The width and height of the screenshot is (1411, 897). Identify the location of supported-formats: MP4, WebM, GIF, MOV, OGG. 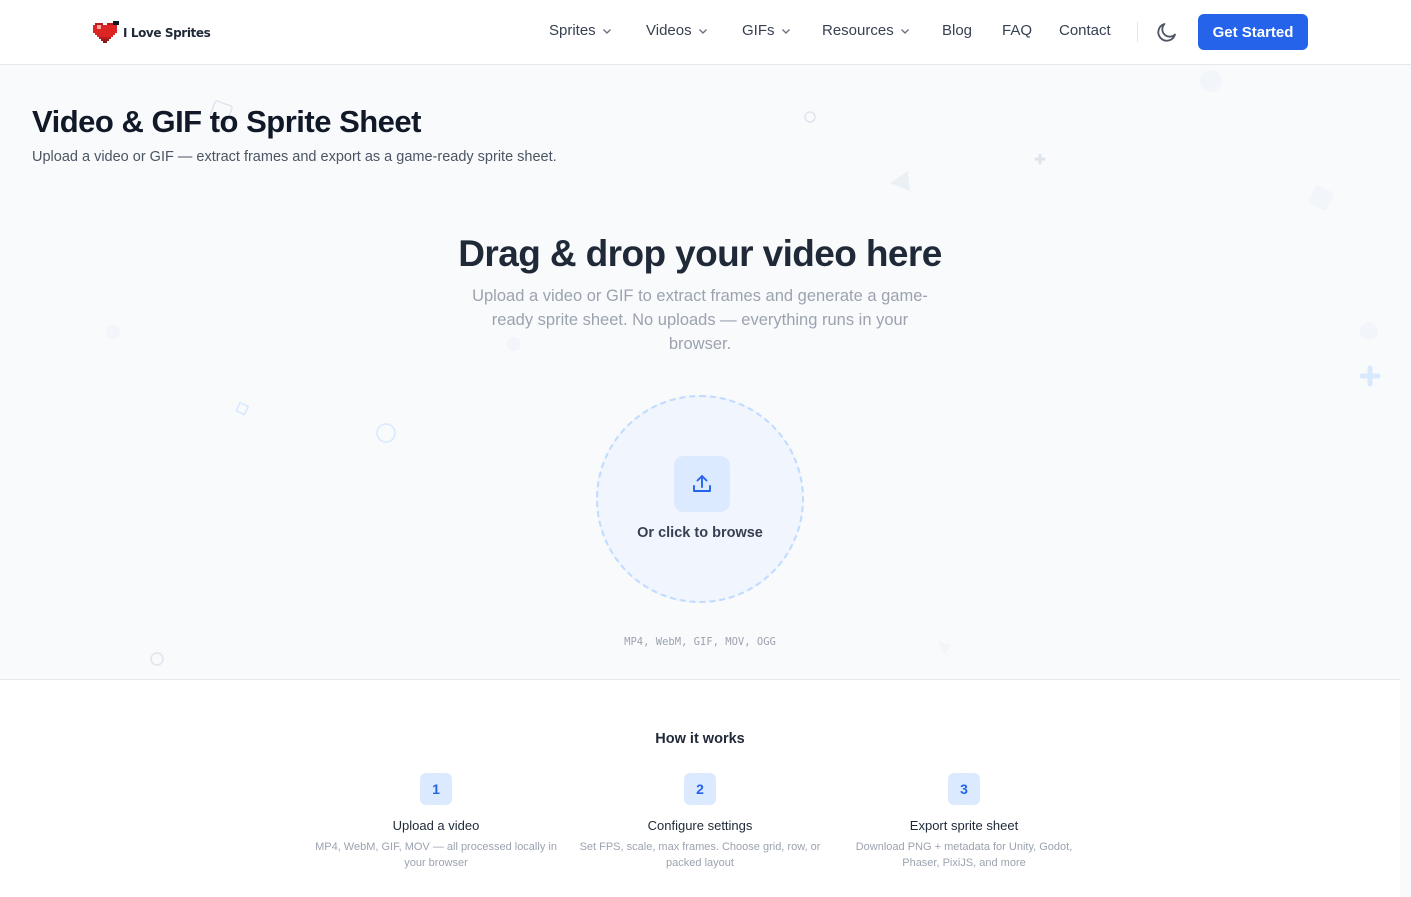
(700, 642).